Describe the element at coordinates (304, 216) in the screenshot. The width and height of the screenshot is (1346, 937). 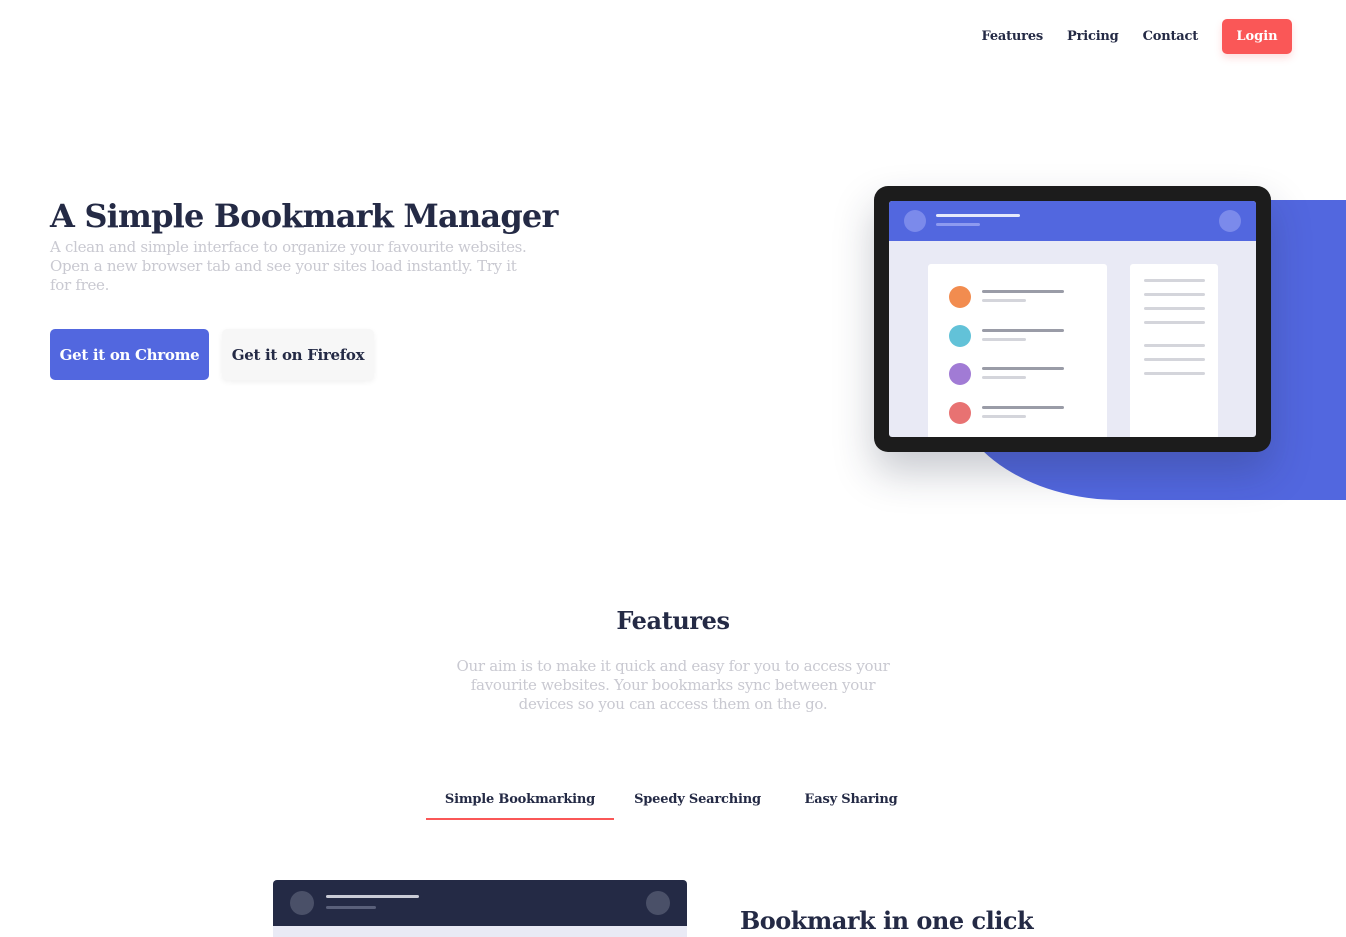
I see `hero-title: A Simple Bookmark Manager` at that location.